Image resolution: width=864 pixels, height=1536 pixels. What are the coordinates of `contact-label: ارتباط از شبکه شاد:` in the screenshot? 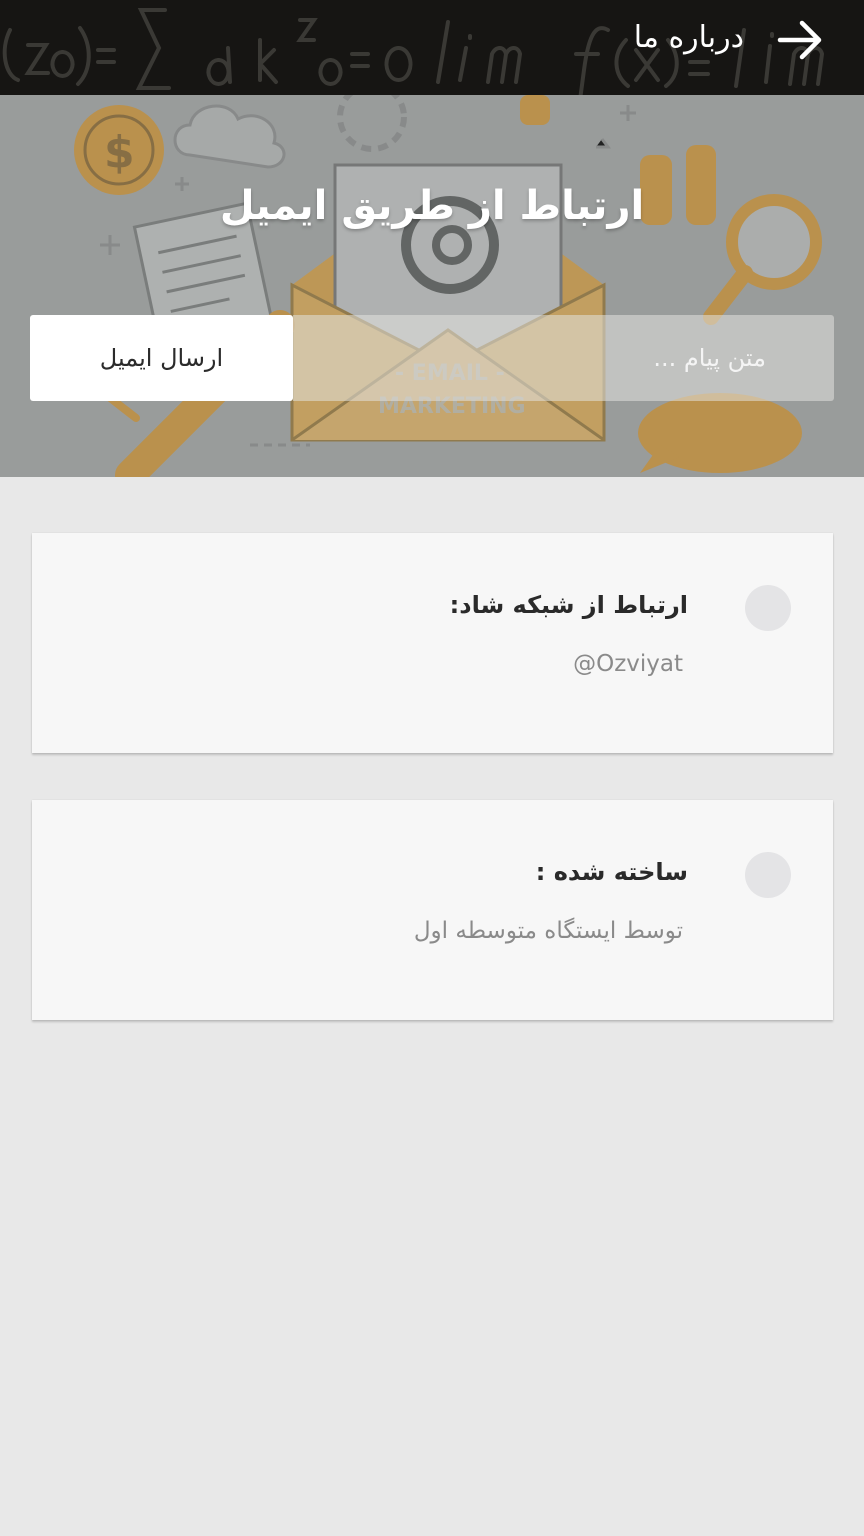 It's located at (568, 605).